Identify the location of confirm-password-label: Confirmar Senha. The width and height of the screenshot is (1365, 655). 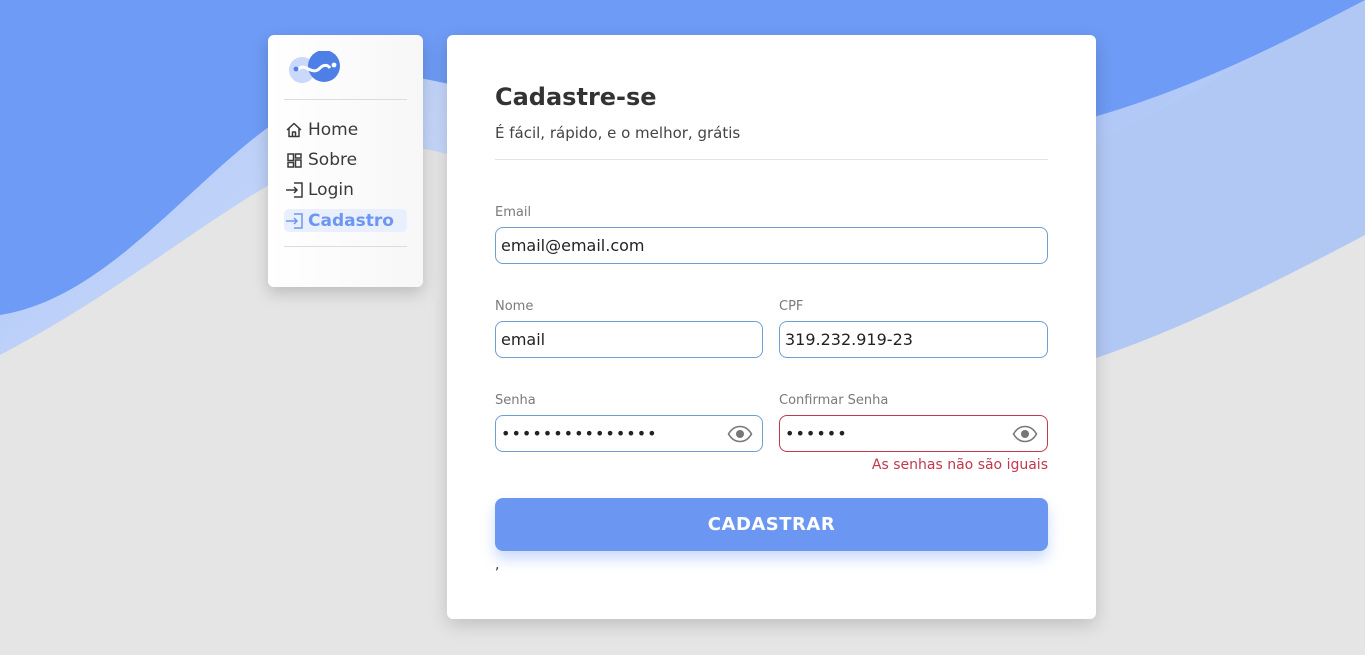
(834, 400).